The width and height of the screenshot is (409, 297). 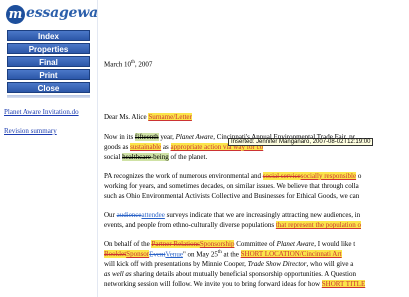 What do you see at coordinates (343, 284) in the screenshot?
I see `inserted-text: SHORT TITLE` at bounding box center [343, 284].